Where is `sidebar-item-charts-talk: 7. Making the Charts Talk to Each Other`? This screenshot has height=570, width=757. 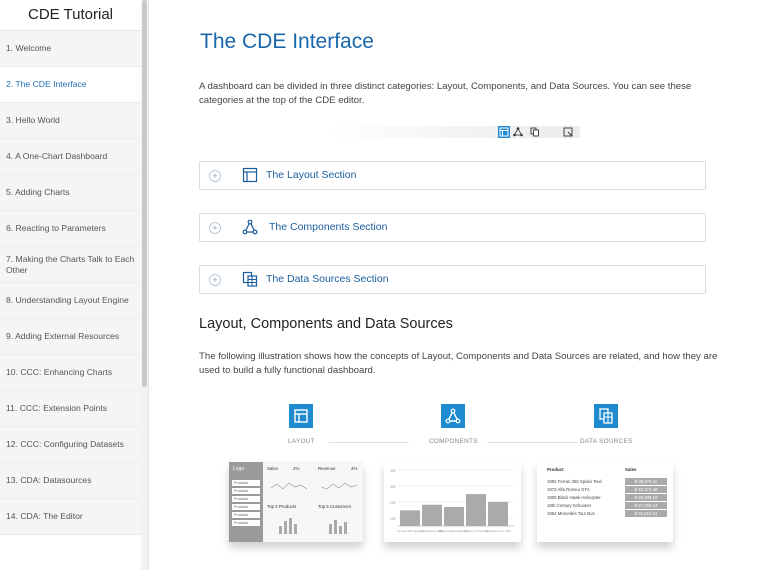
sidebar-item-charts-talk: 7. Making the Charts Talk to Each Other is located at coordinates (70, 265).